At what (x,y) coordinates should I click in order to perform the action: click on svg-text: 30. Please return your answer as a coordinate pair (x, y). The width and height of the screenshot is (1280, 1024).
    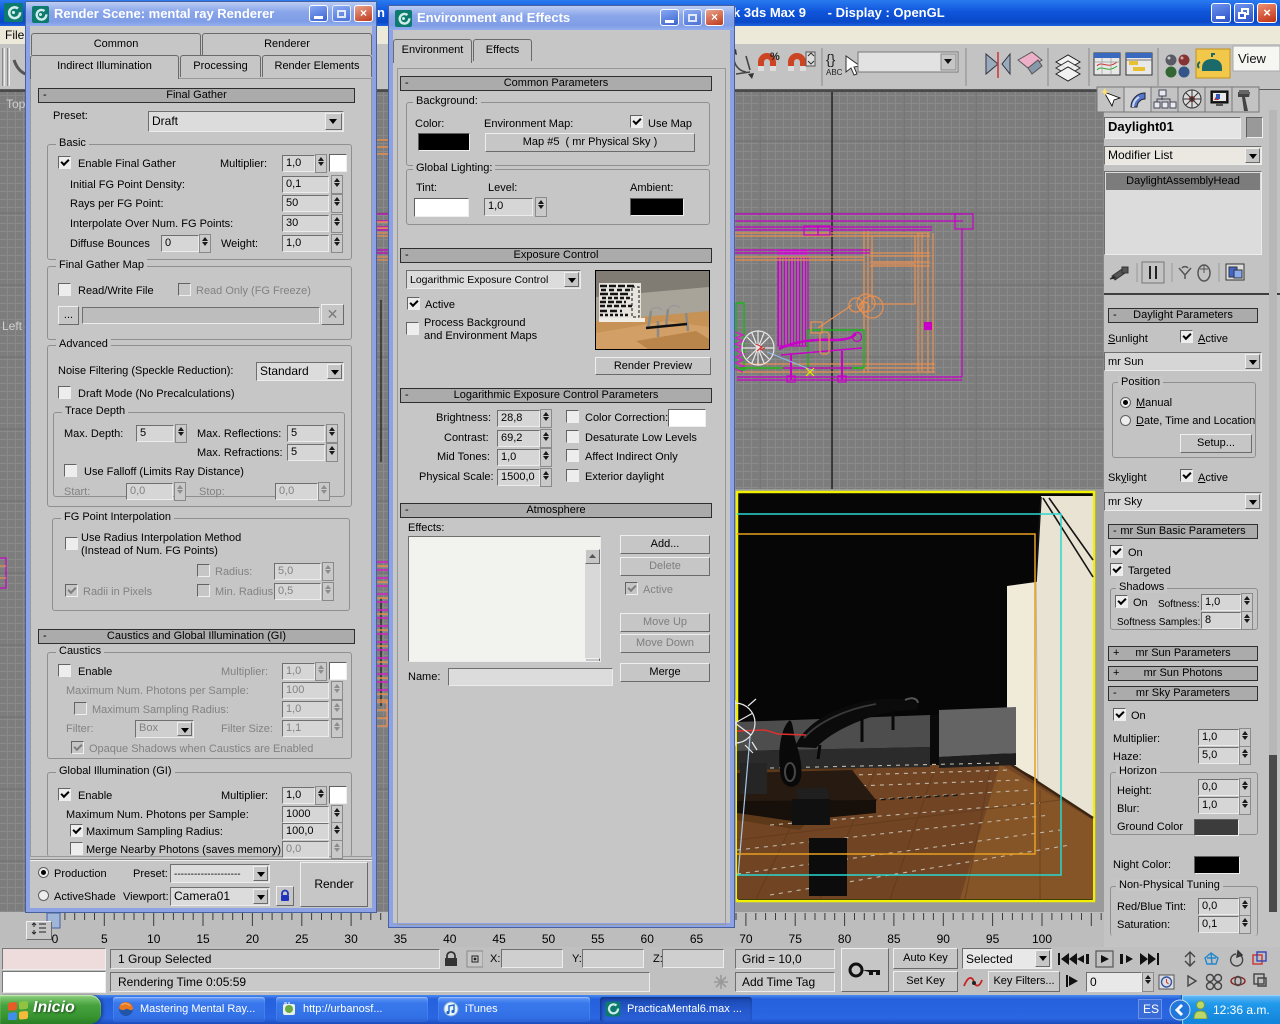
    Looking at the image, I should click on (351, 939).